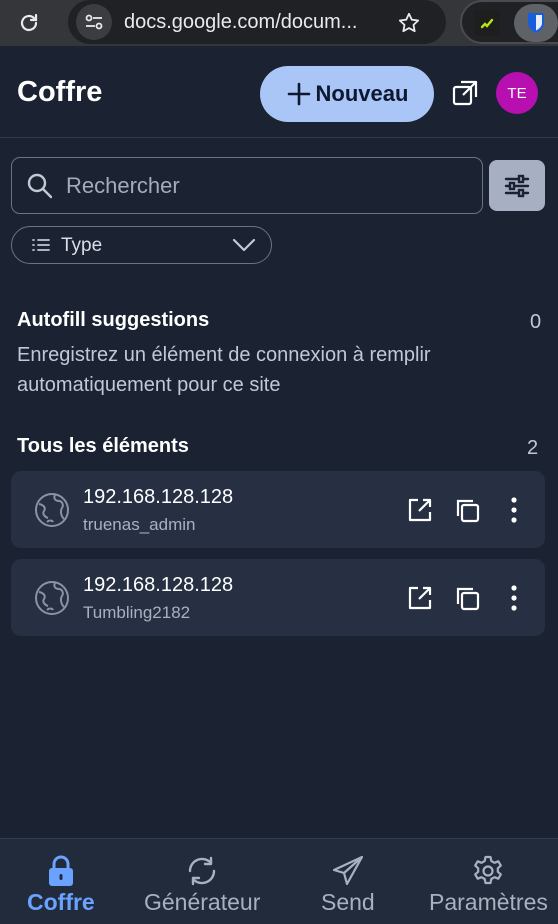 This screenshot has height=924, width=558. What do you see at coordinates (536, 322) in the screenshot?
I see `autofill-count: 0` at bounding box center [536, 322].